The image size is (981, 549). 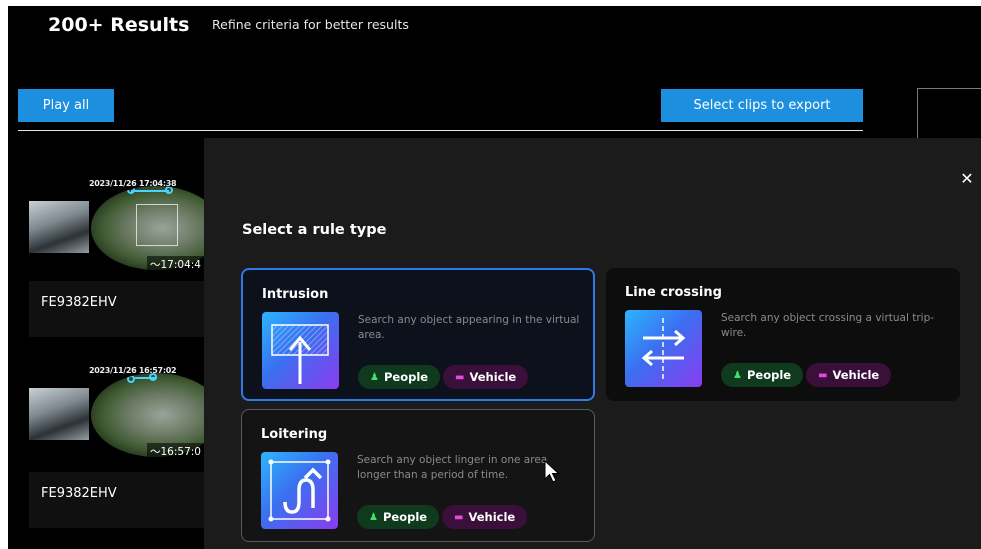 What do you see at coordinates (295, 294) in the screenshot?
I see `rule-name: Intrusion` at bounding box center [295, 294].